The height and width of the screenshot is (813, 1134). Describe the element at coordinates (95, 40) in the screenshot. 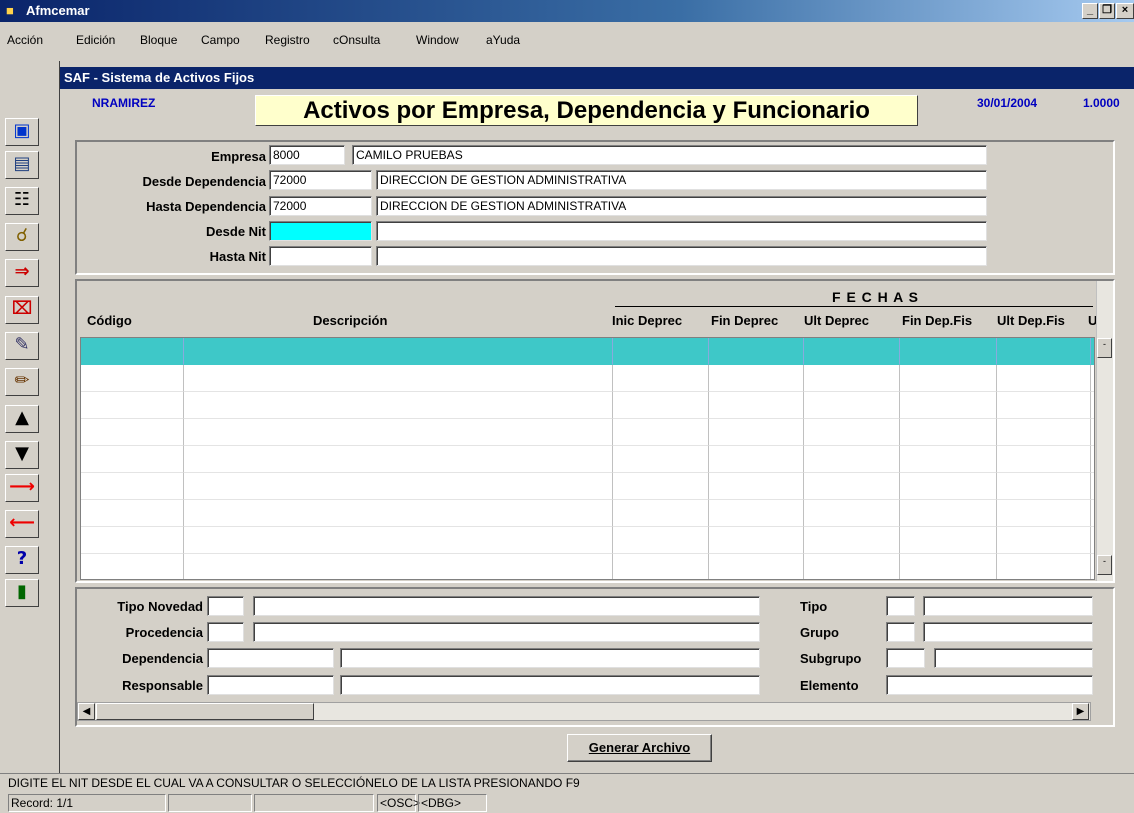

I see `menu-edicion: Edición` at that location.